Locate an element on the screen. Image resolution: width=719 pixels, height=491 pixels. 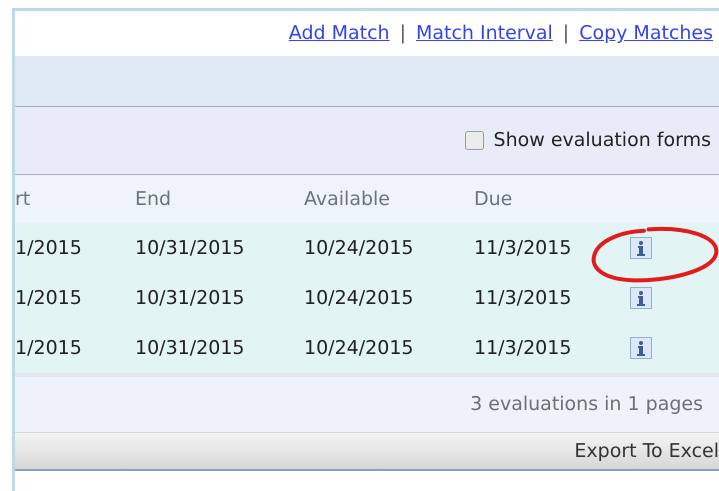
toolbar-link: Copy Matches is located at coordinates (646, 33).